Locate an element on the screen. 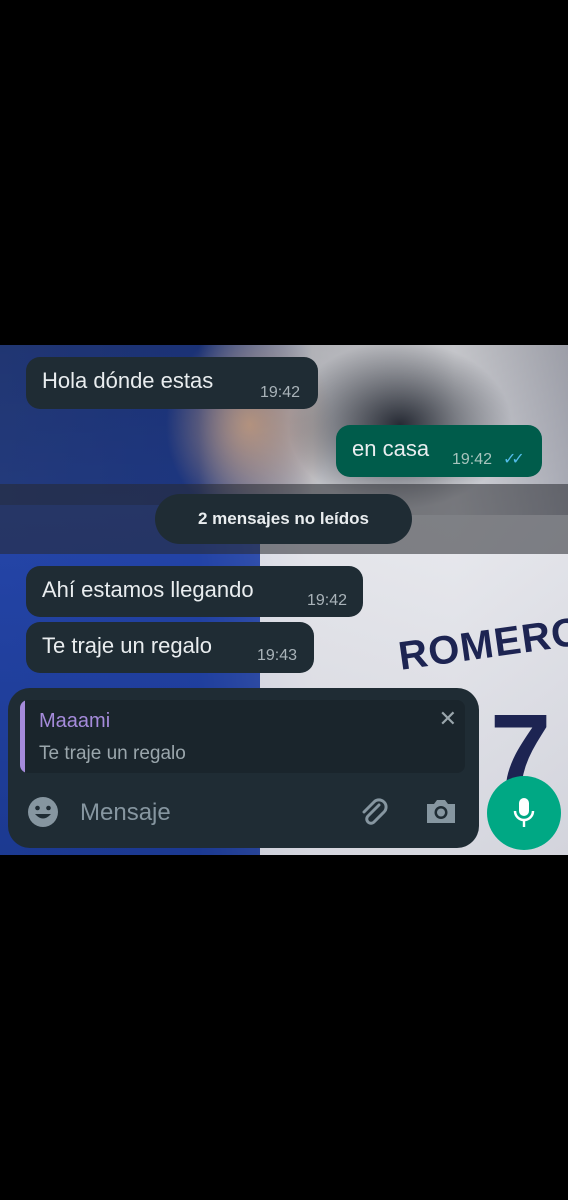  message-incoming: Hola dónde estas 19:42 is located at coordinates (172, 383).